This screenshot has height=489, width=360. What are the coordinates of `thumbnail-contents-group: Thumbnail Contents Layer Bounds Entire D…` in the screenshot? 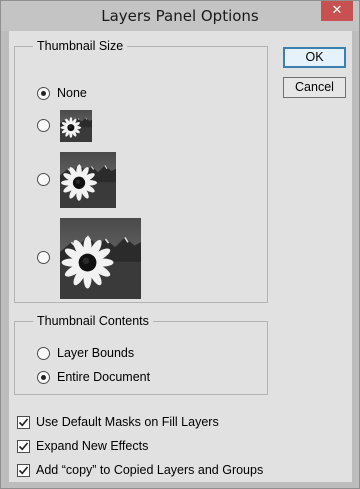 It's located at (141, 354).